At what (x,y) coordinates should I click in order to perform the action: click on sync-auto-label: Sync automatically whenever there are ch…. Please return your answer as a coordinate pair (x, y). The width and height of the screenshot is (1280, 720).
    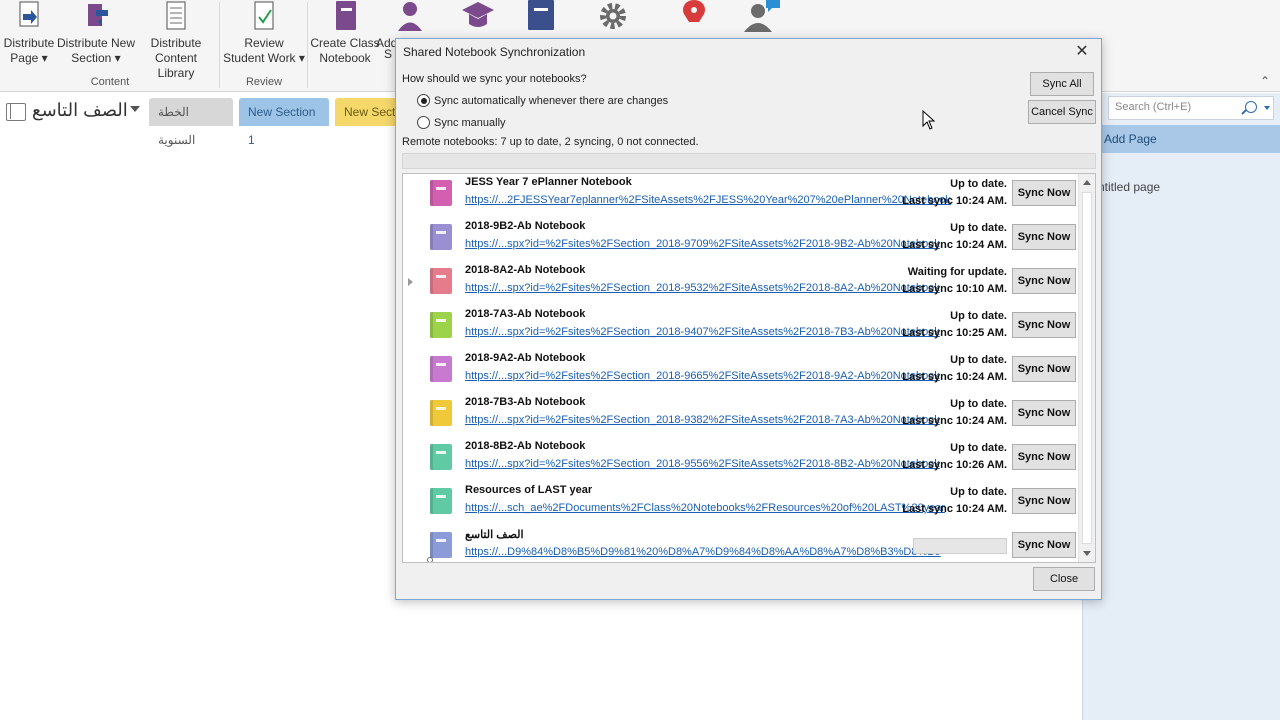
    Looking at the image, I should click on (551, 101).